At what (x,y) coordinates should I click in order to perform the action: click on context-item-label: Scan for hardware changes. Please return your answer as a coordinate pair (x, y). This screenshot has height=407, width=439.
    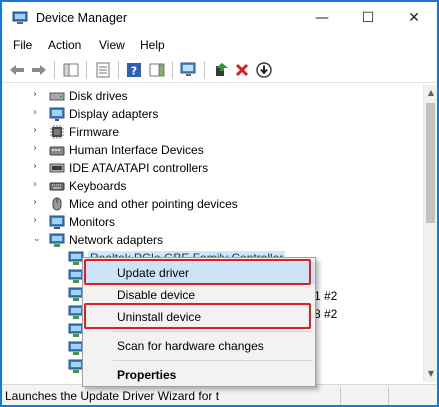
    Looking at the image, I should click on (190, 346).